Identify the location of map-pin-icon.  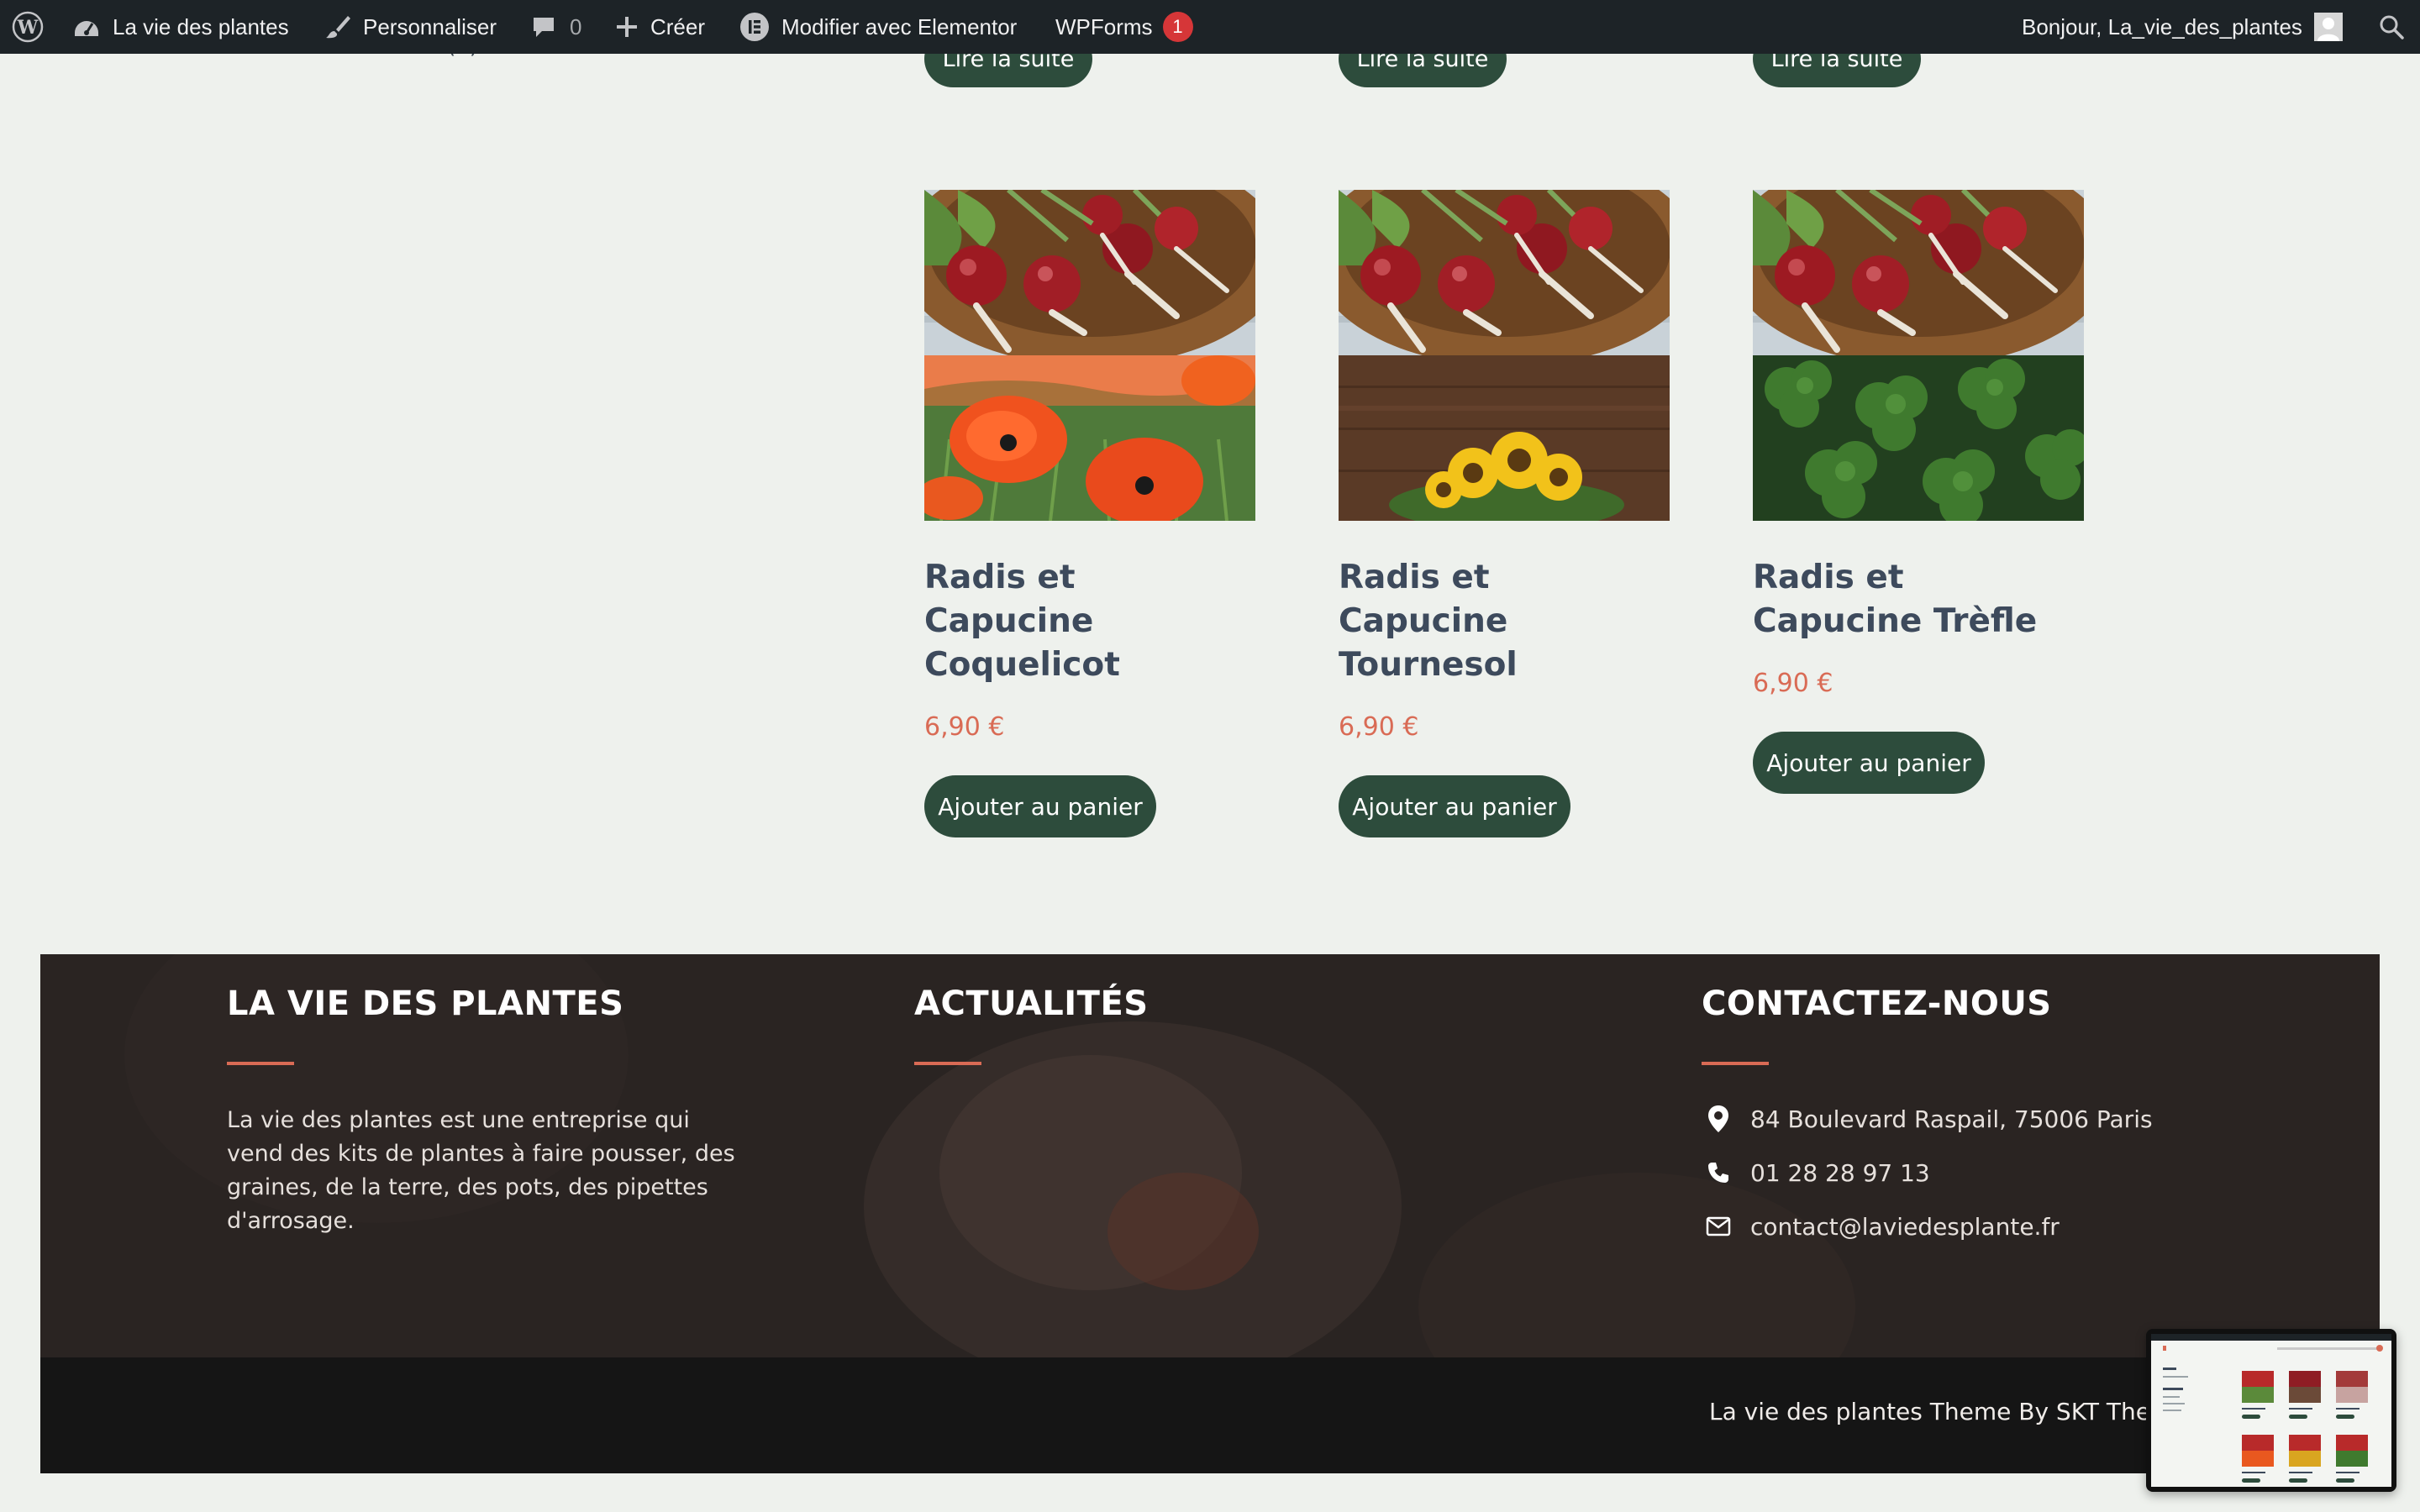
(1718, 1119).